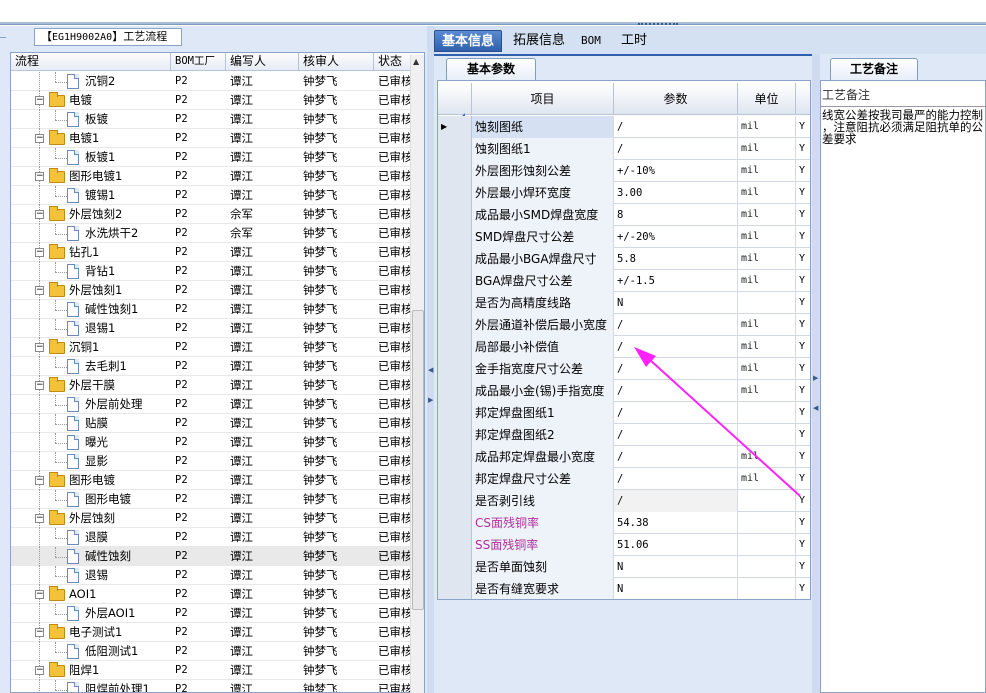  Describe the element at coordinates (418, 460) in the screenshot. I see `scrollbar-thumb` at that location.